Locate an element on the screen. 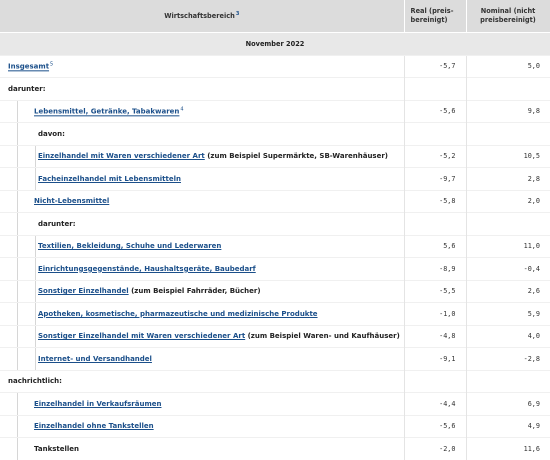 The height and width of the screenshot is (460, 550). nominal-value: 11,0 is located at coordinates (507, 246).